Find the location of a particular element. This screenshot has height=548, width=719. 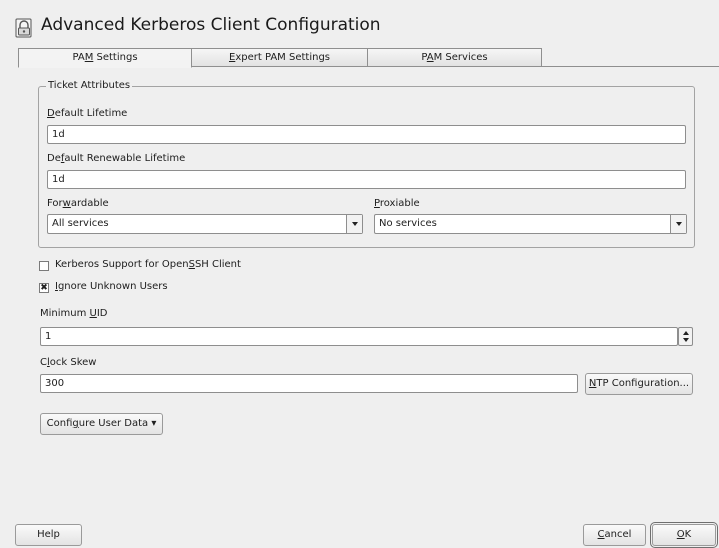

label-mnemonic: w is located at coordinates (66, 203).